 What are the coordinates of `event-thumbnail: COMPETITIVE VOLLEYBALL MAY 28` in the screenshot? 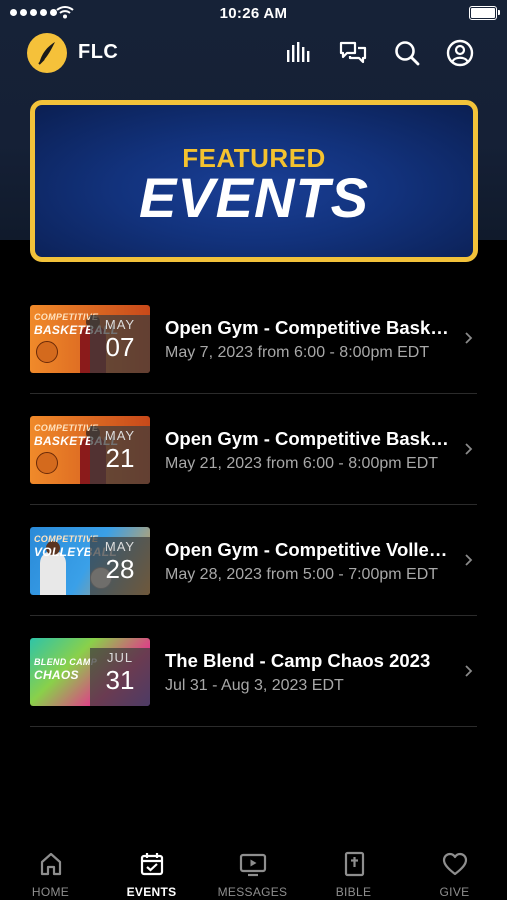 It's located at (90, 561).